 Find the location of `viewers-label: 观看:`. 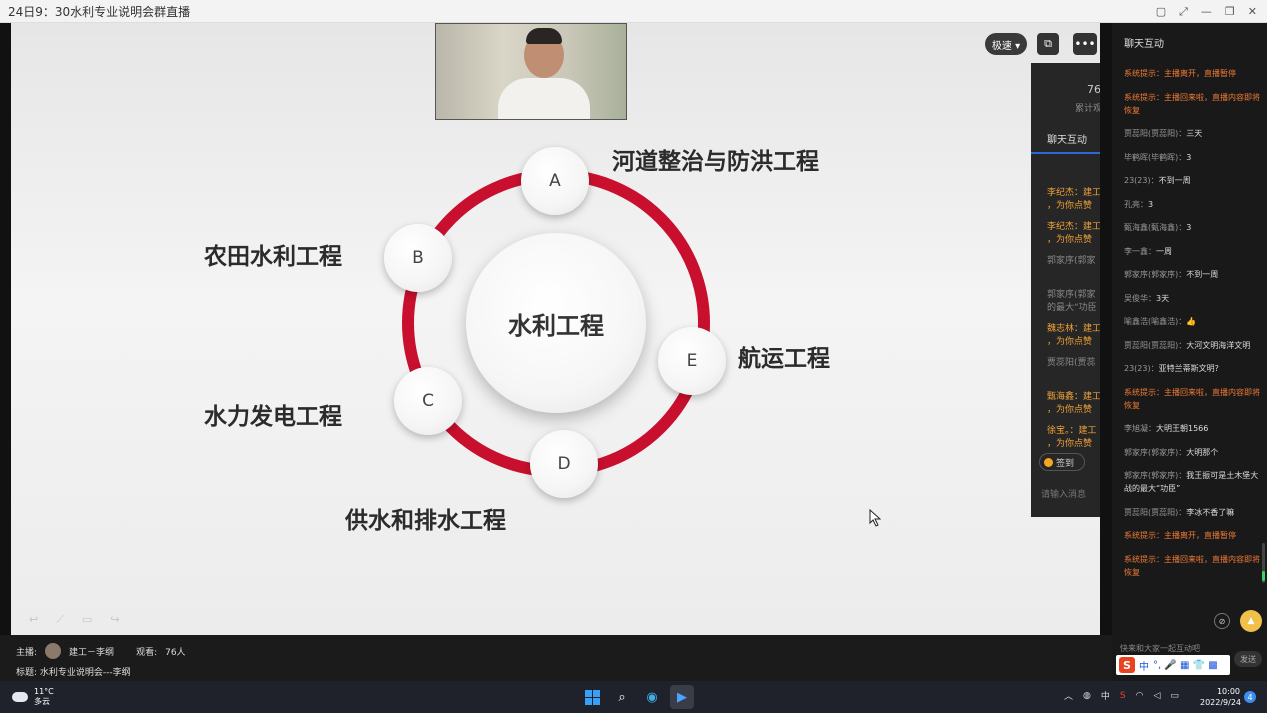

viewers-label: 观看: is located at coordinates (147, 652).